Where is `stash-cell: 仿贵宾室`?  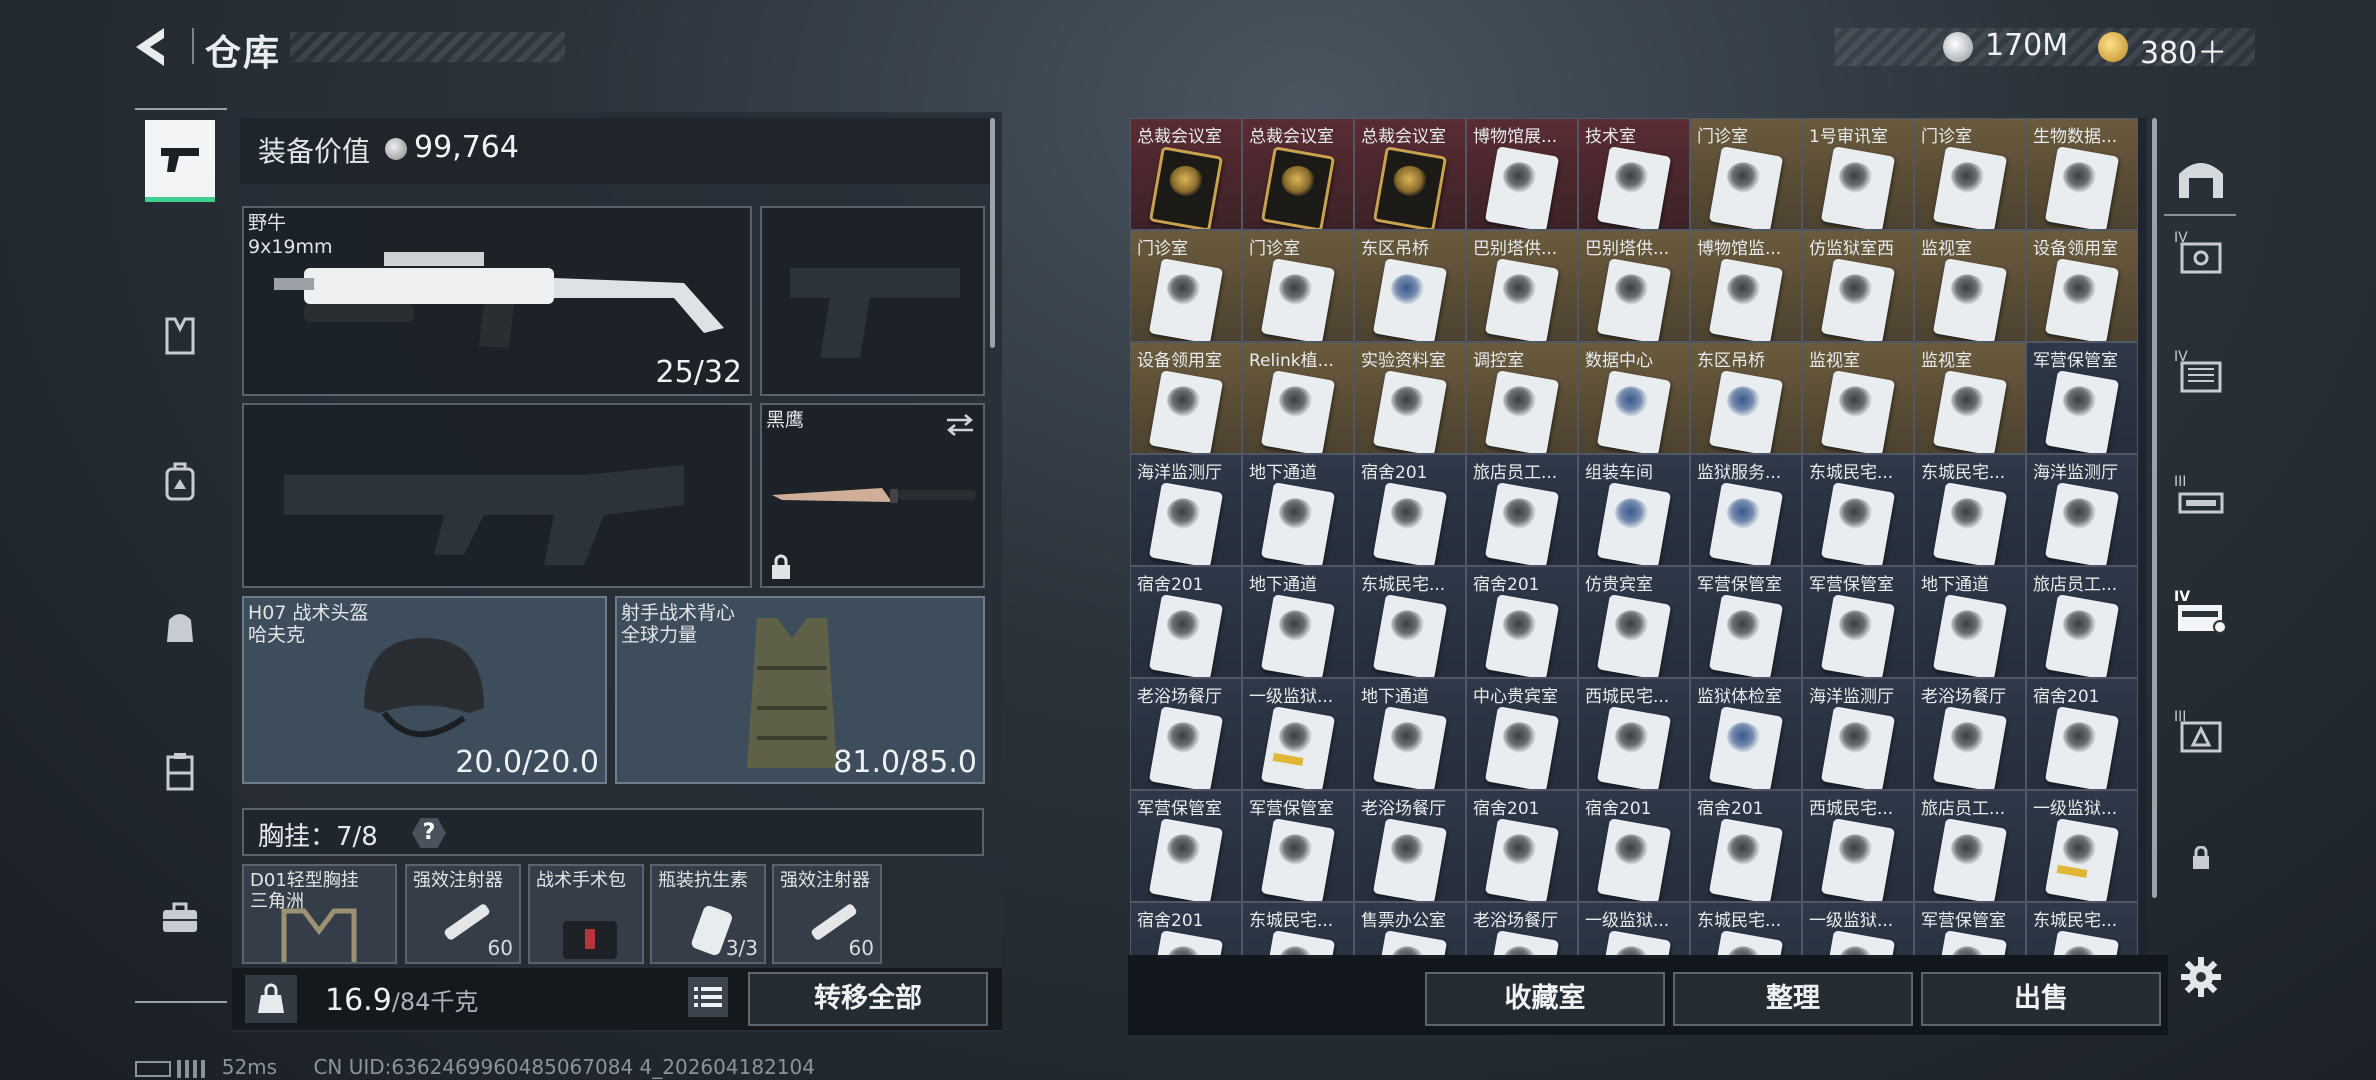
stash-cell: 仿贵宾室 is located at coordinates (1634, 622).